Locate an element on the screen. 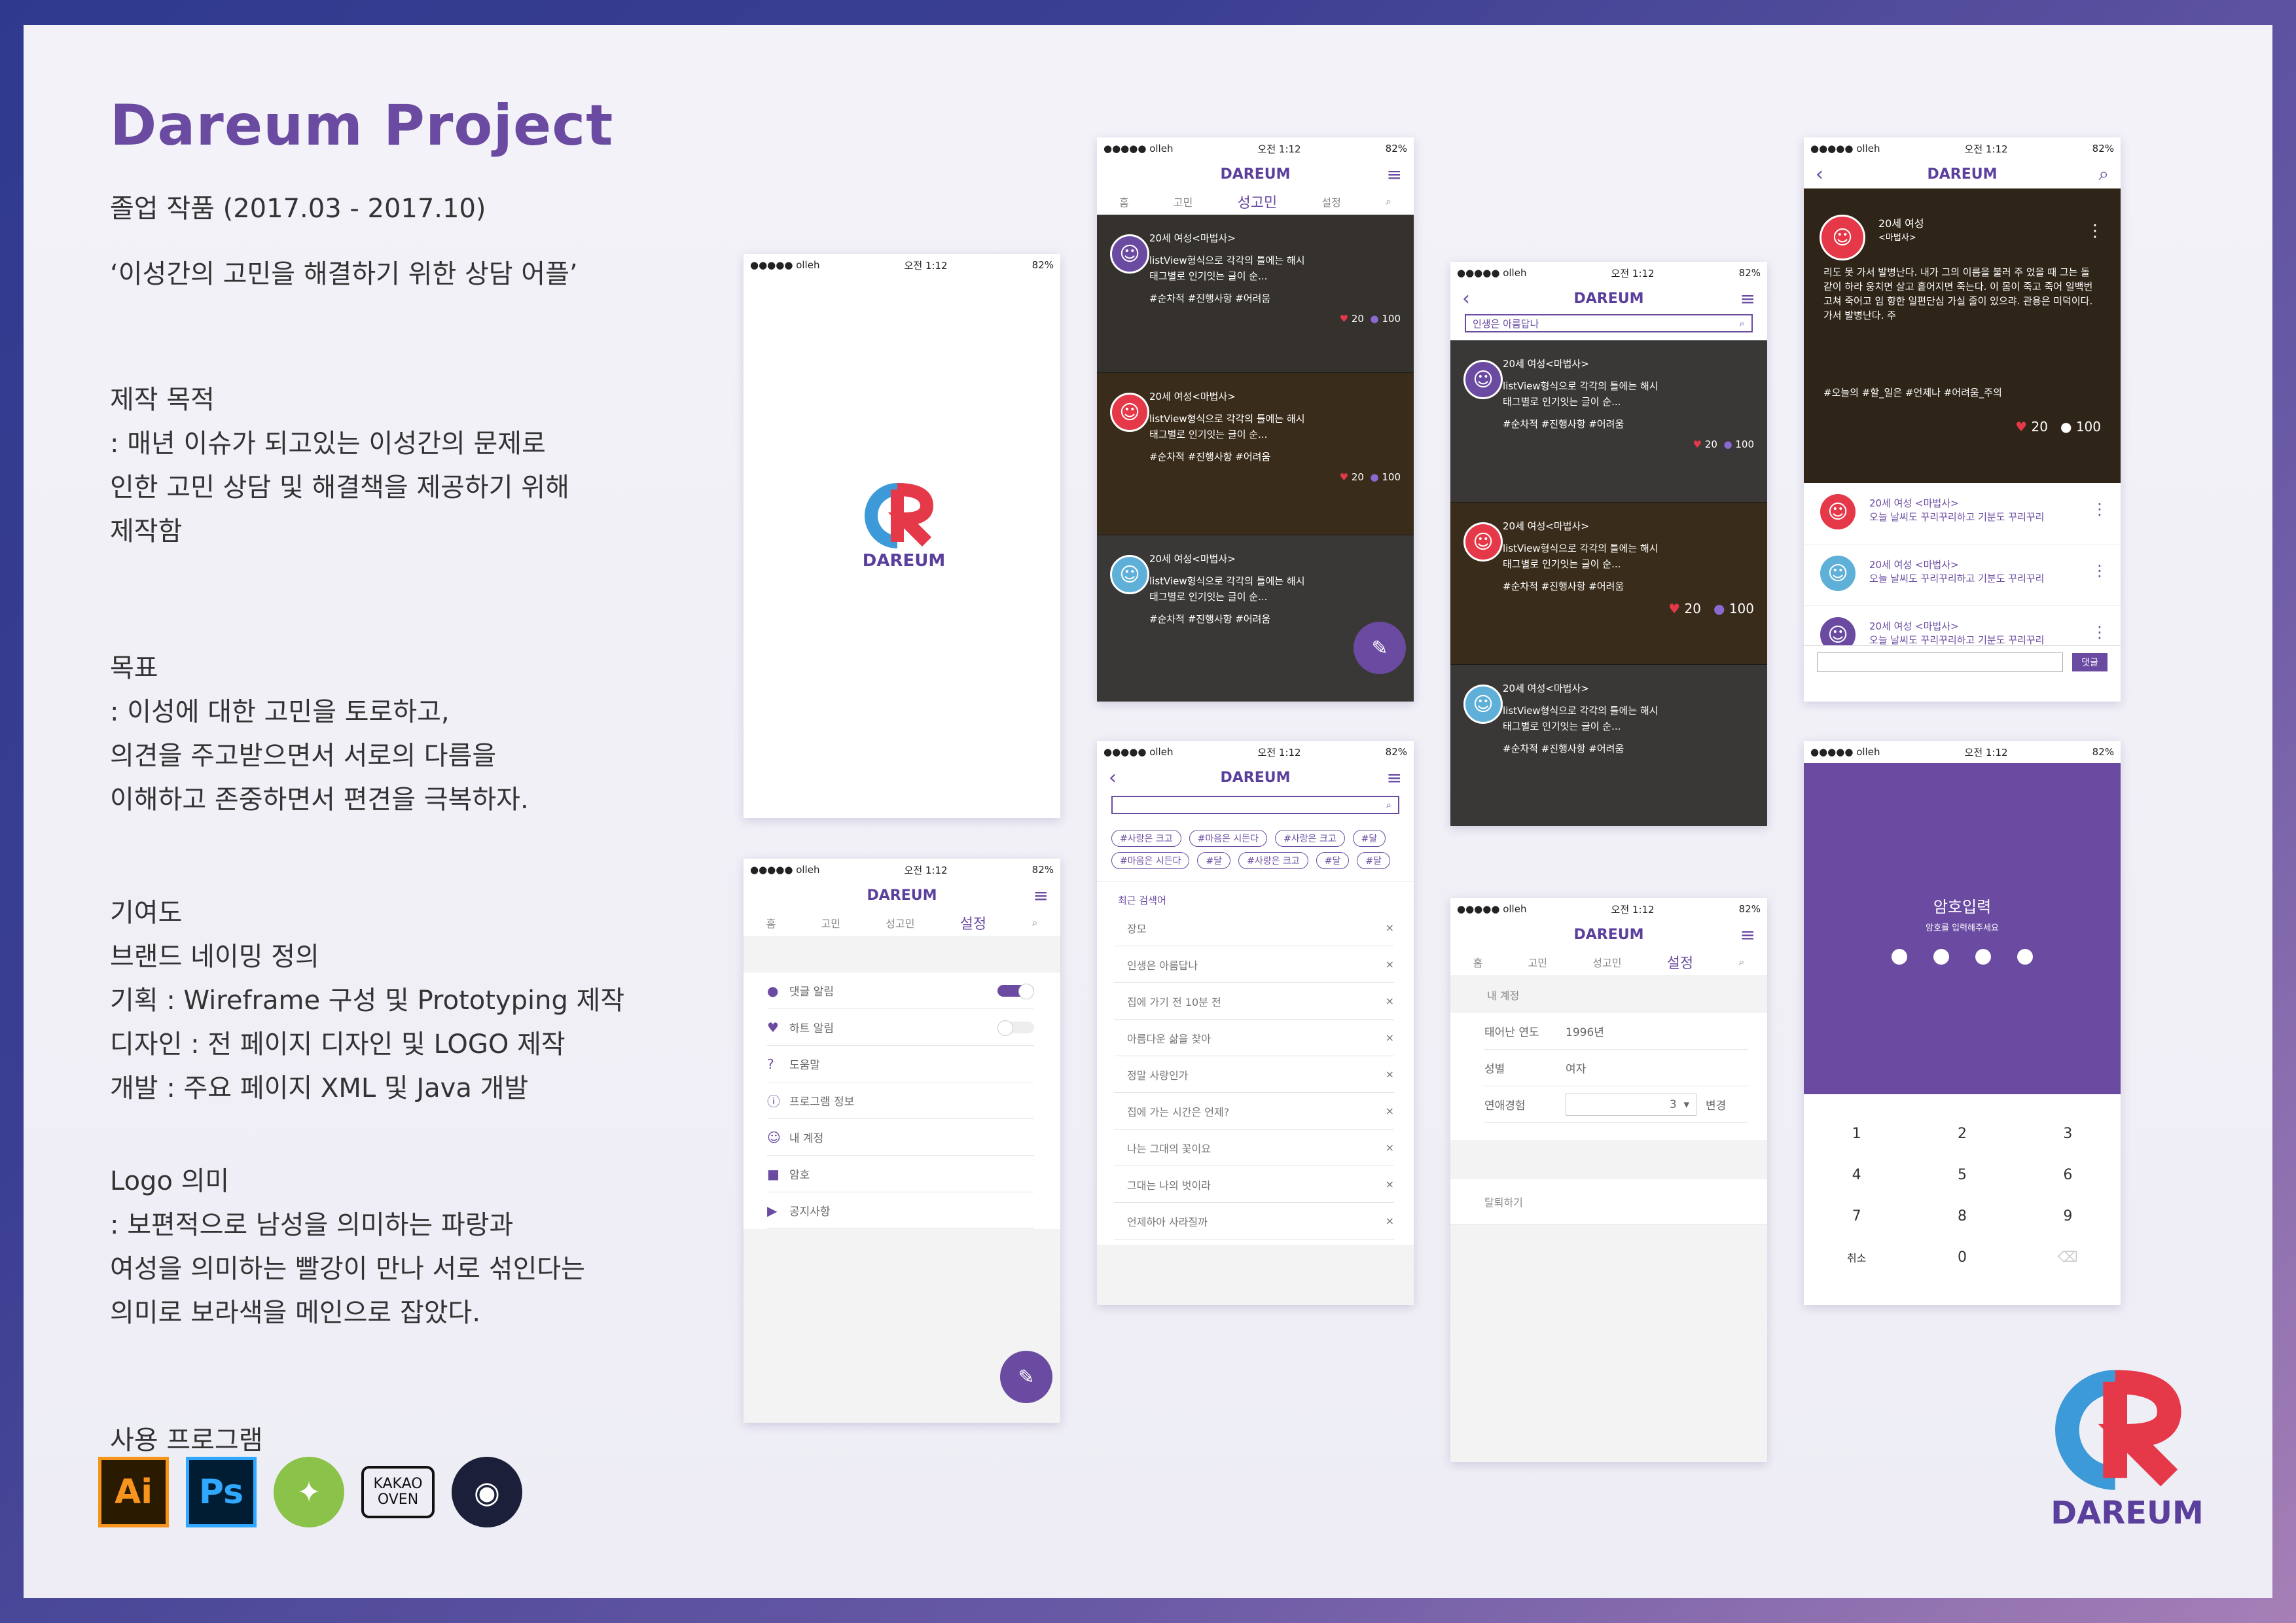  withdraw-button: 탈퇴하기 is located at coordinates (1608, 1201).